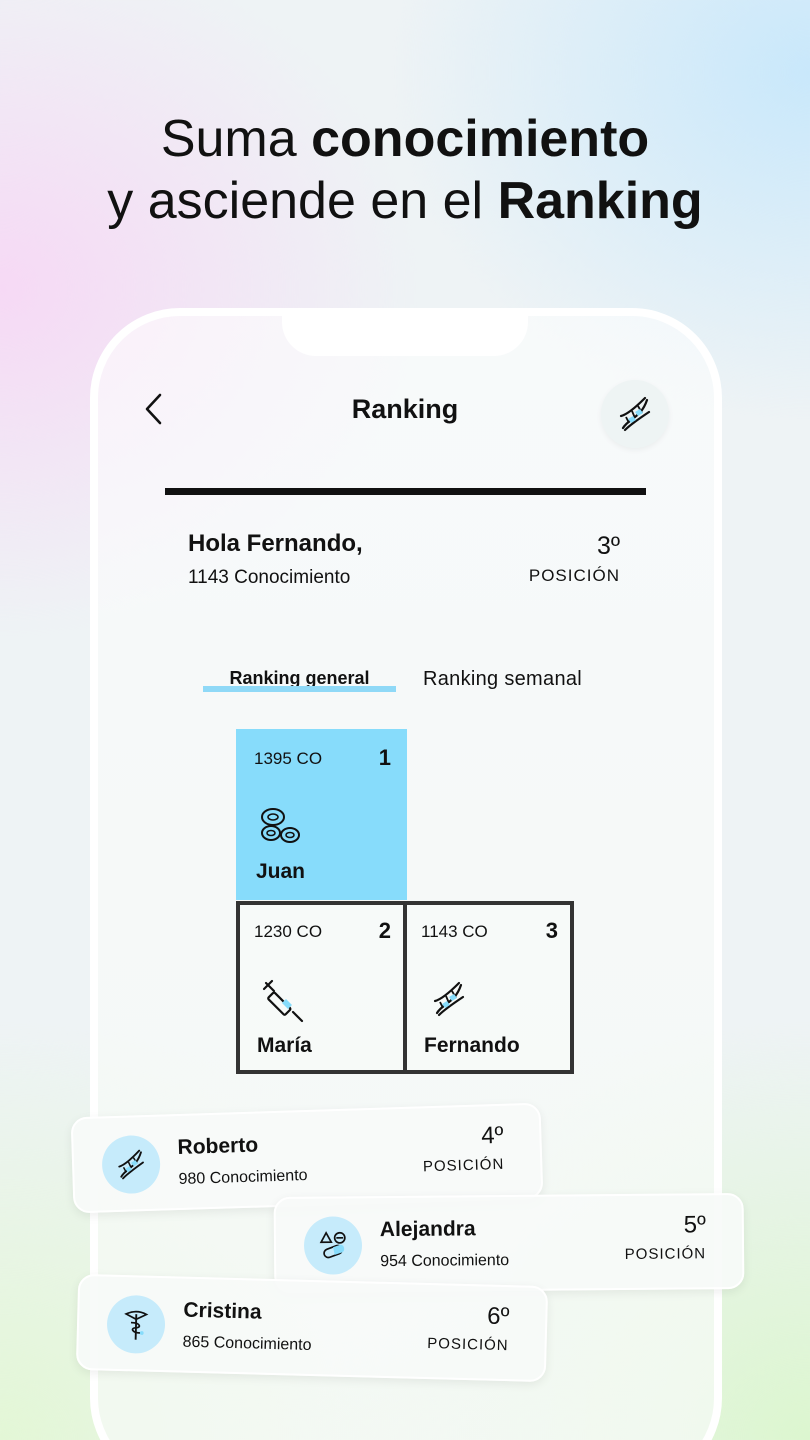 The height and width of the screenshot is (1440, 810). I want to click on blood-cells-icon, so click(280, 827).